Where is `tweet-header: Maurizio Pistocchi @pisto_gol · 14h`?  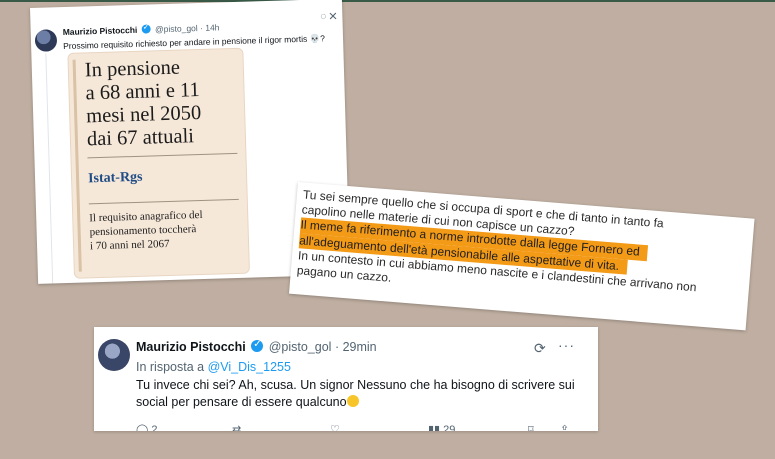 tweet-header: Maurizio Pistocchi @pisto_gol · 14h is located at coordinates (141, 29).